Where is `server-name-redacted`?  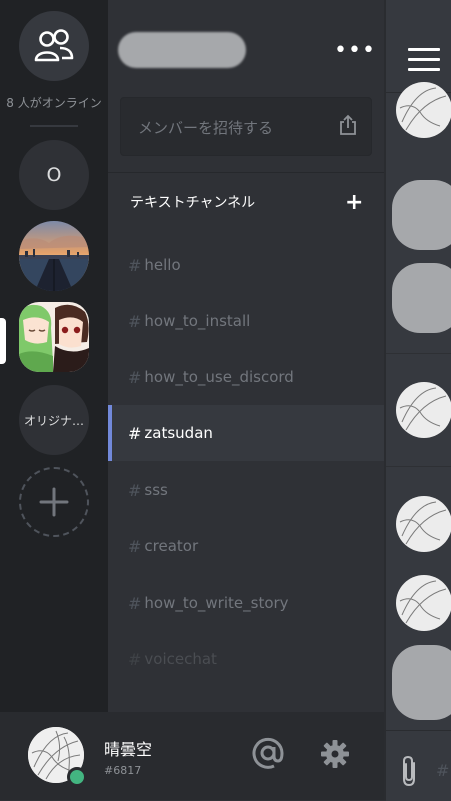
server-name-redacted is located at coordinates (182, 50).